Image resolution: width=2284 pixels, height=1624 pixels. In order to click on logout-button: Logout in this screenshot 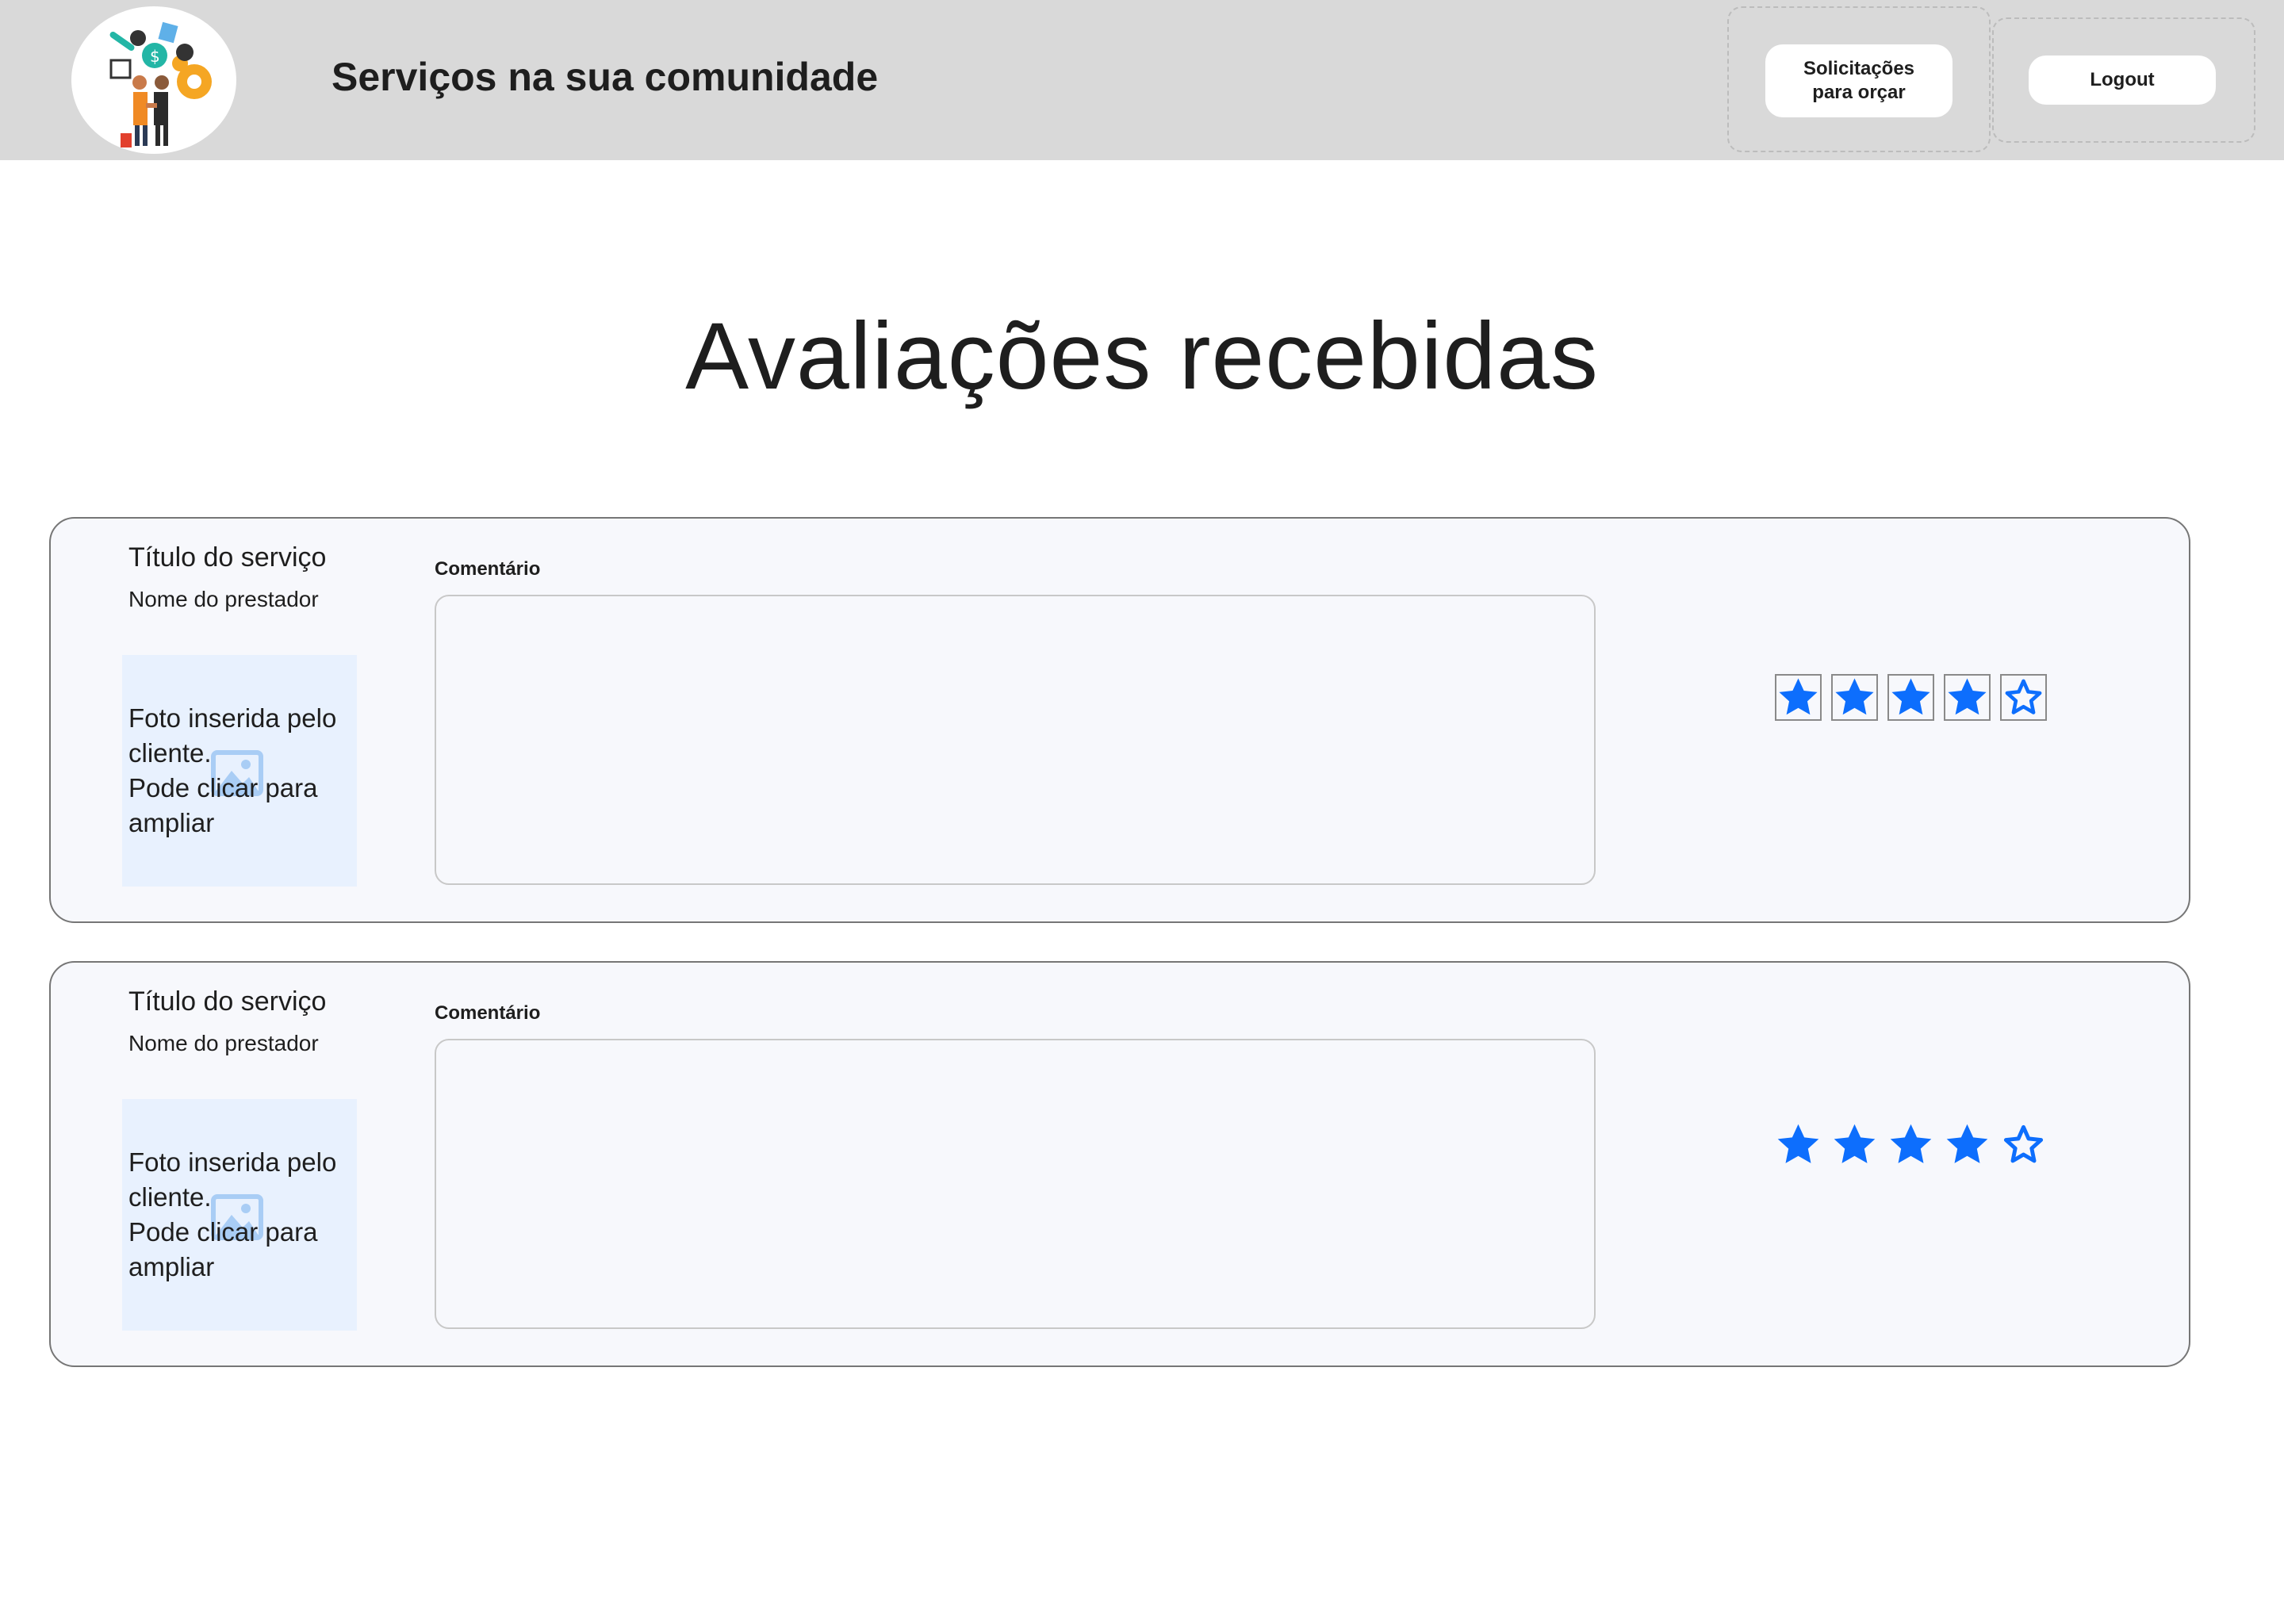, I will do `click(2122, 80)`.